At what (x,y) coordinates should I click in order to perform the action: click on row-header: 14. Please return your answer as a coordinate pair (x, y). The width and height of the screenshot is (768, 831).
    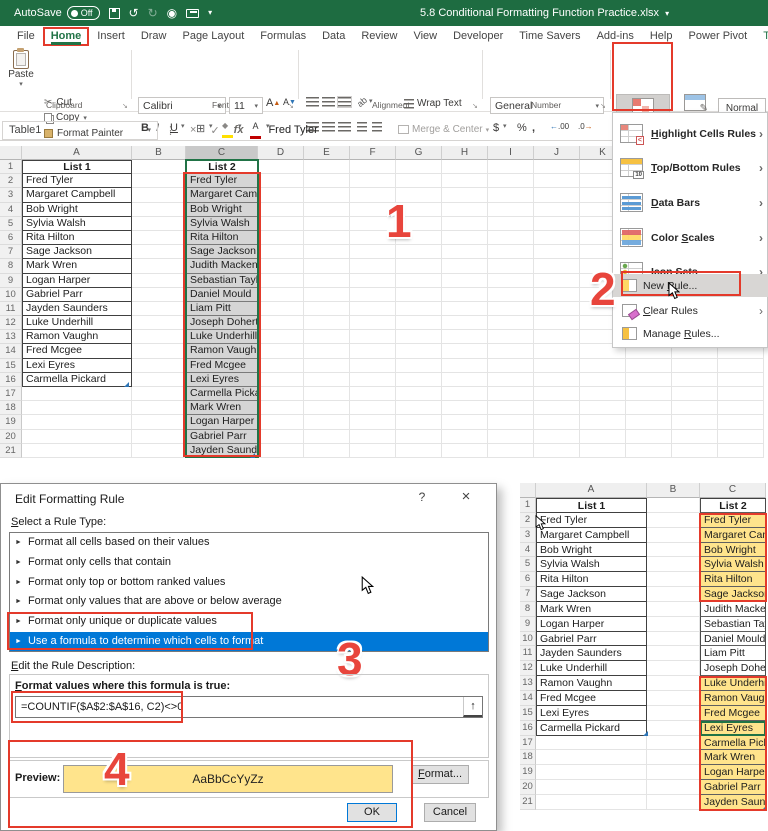
    Looking at the image, I should click on (528, 698).